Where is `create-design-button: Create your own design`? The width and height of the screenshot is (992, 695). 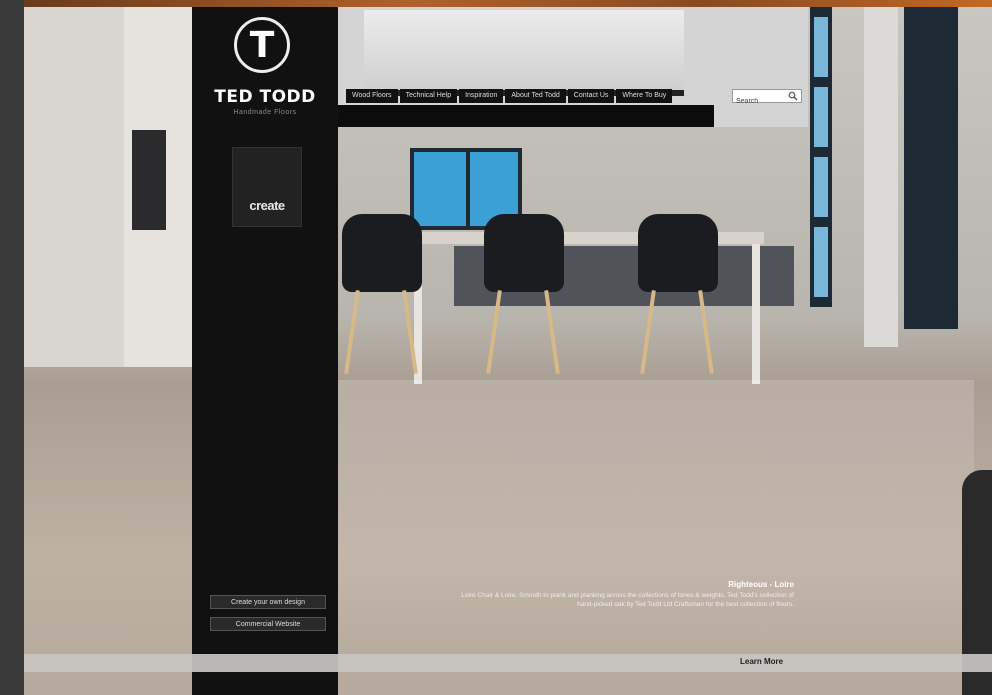 create-design-button: Create your own design is located at coordinates (268, 602).